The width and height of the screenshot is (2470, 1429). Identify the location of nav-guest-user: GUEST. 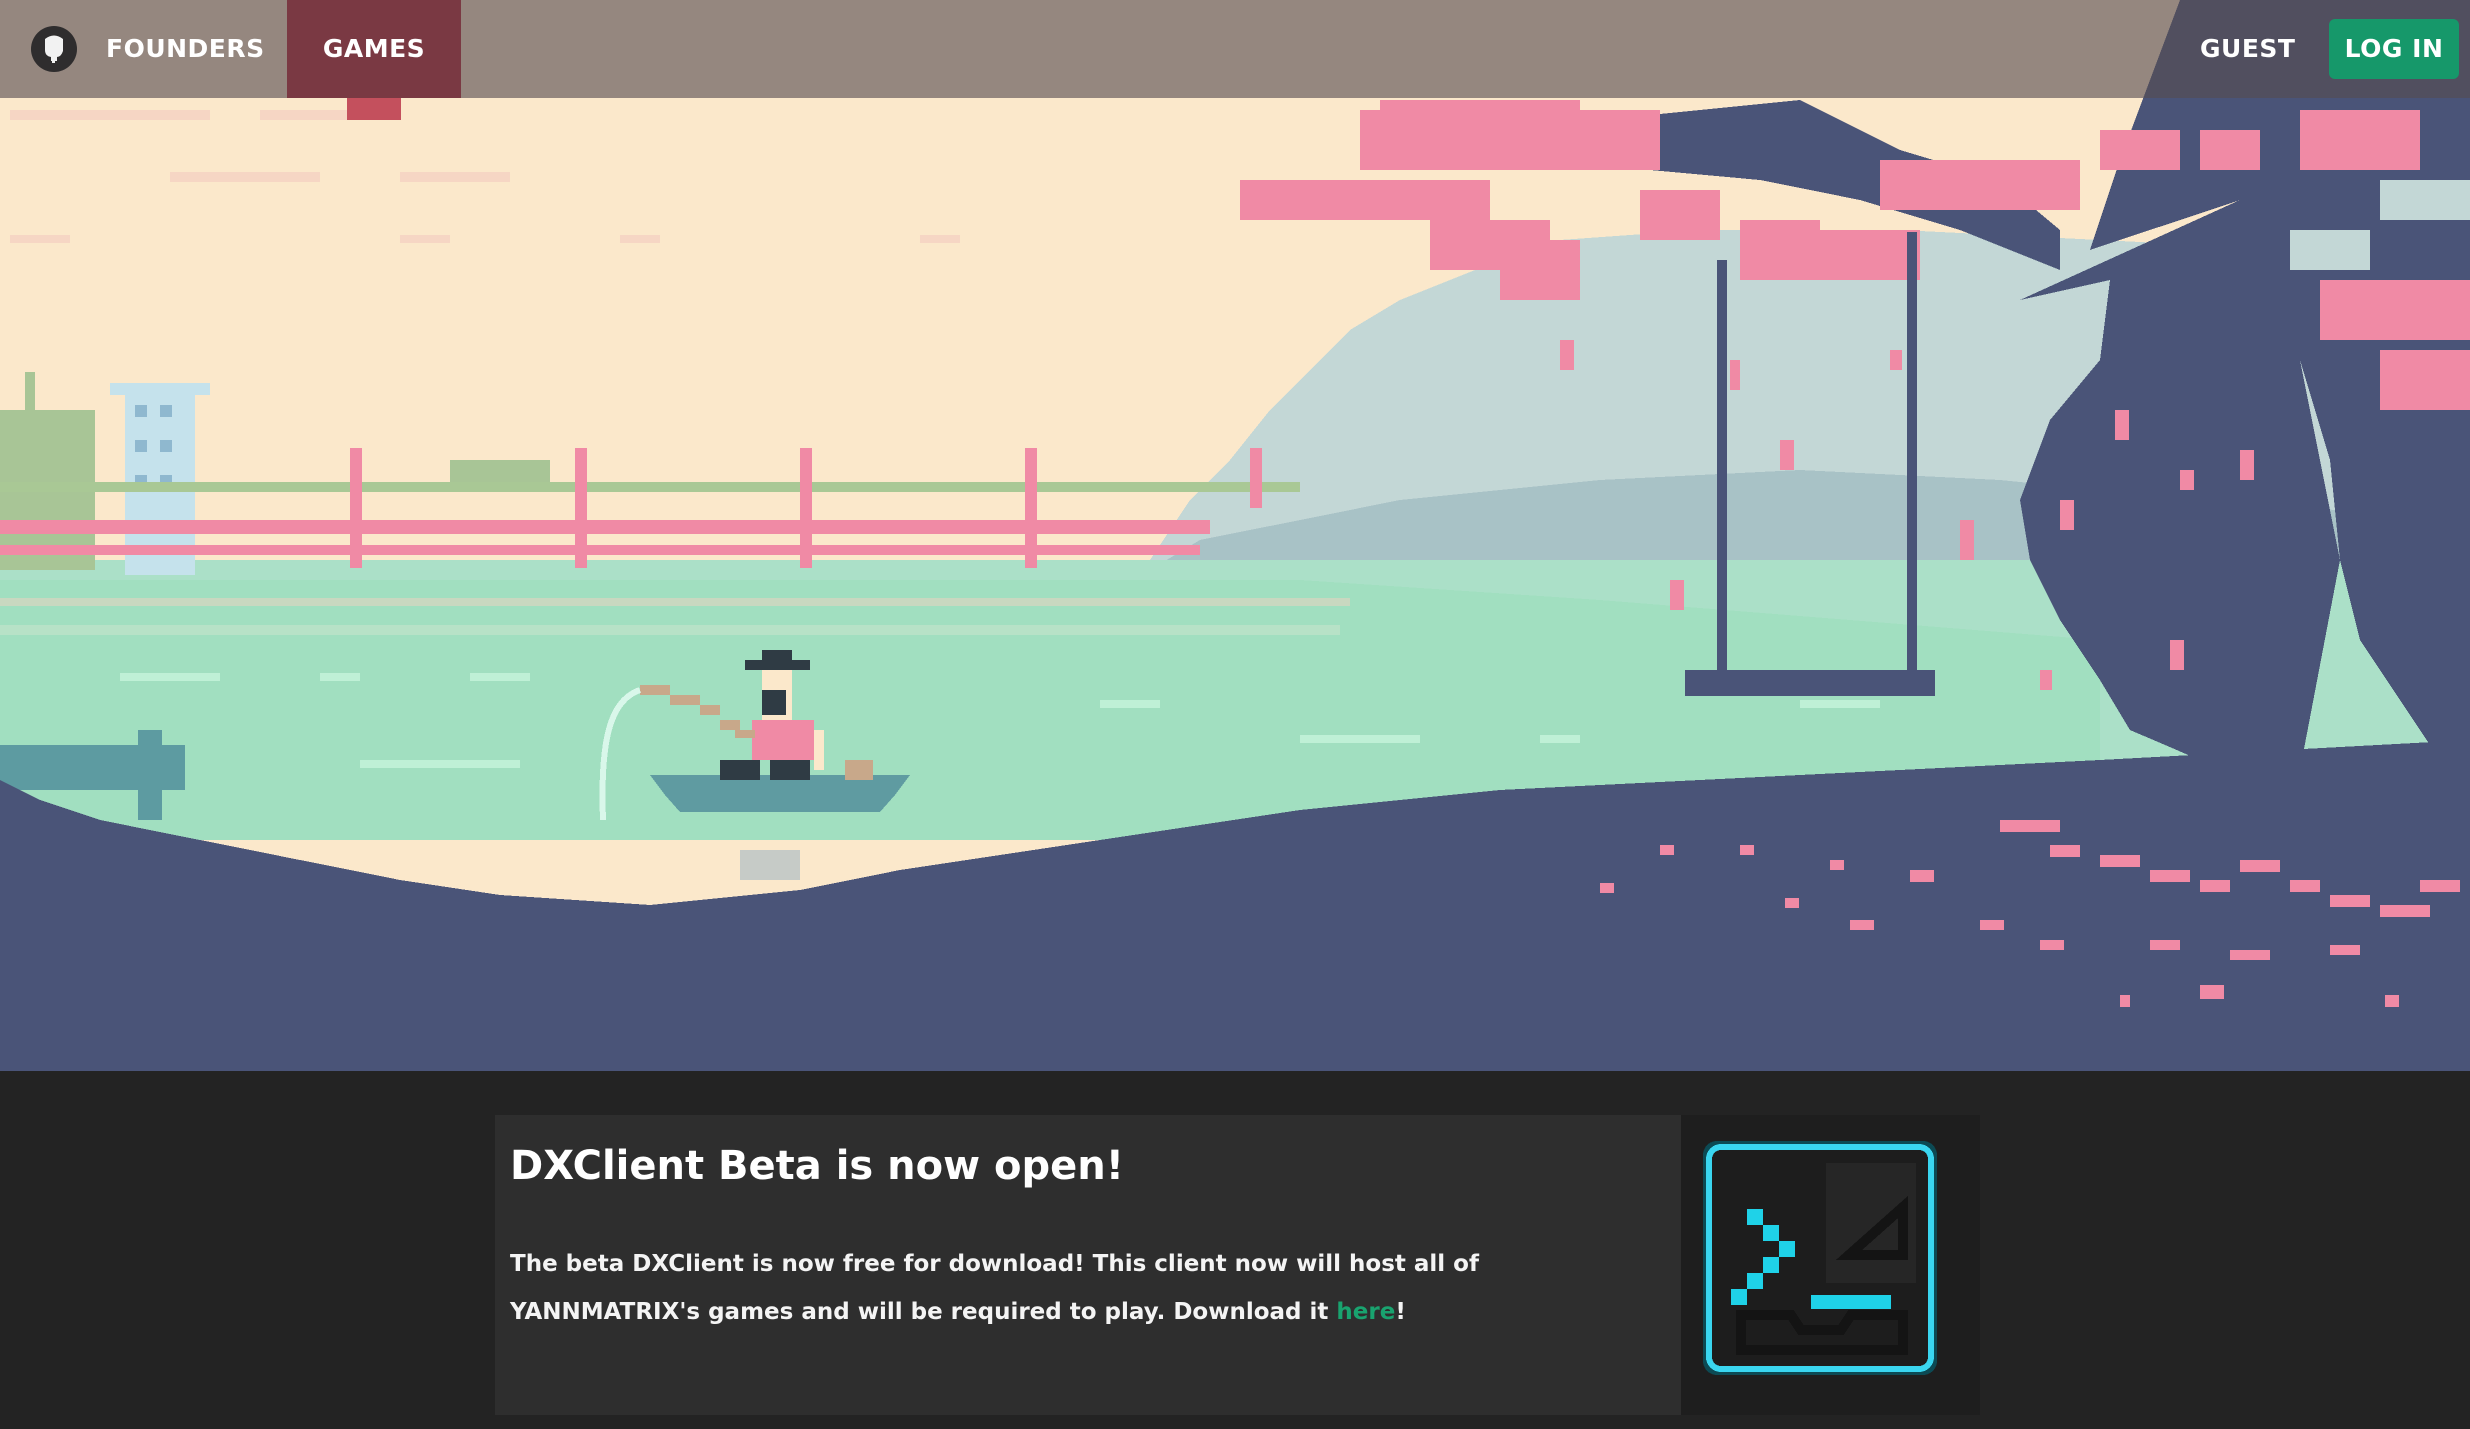
(2247, 49).